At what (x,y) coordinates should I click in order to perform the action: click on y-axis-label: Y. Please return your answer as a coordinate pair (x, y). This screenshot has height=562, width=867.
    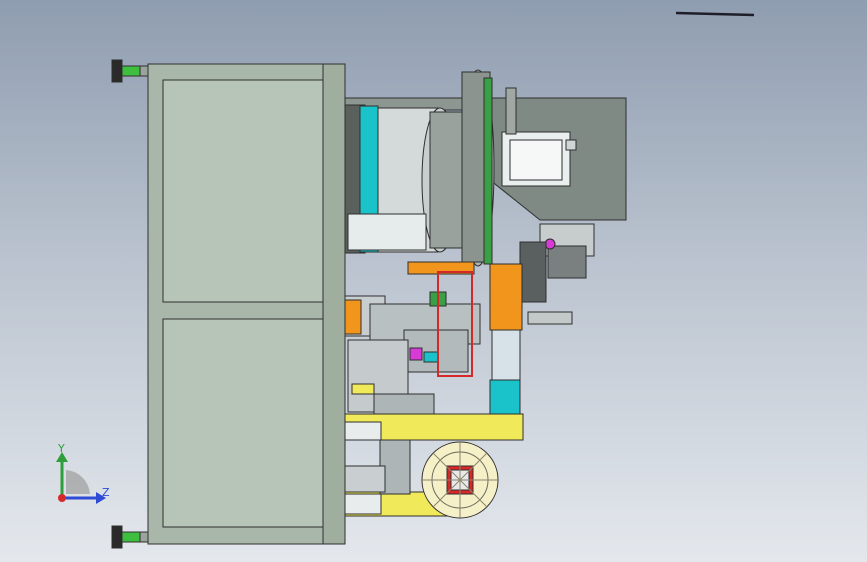
    Looking at the image, I should click on (61, 448).